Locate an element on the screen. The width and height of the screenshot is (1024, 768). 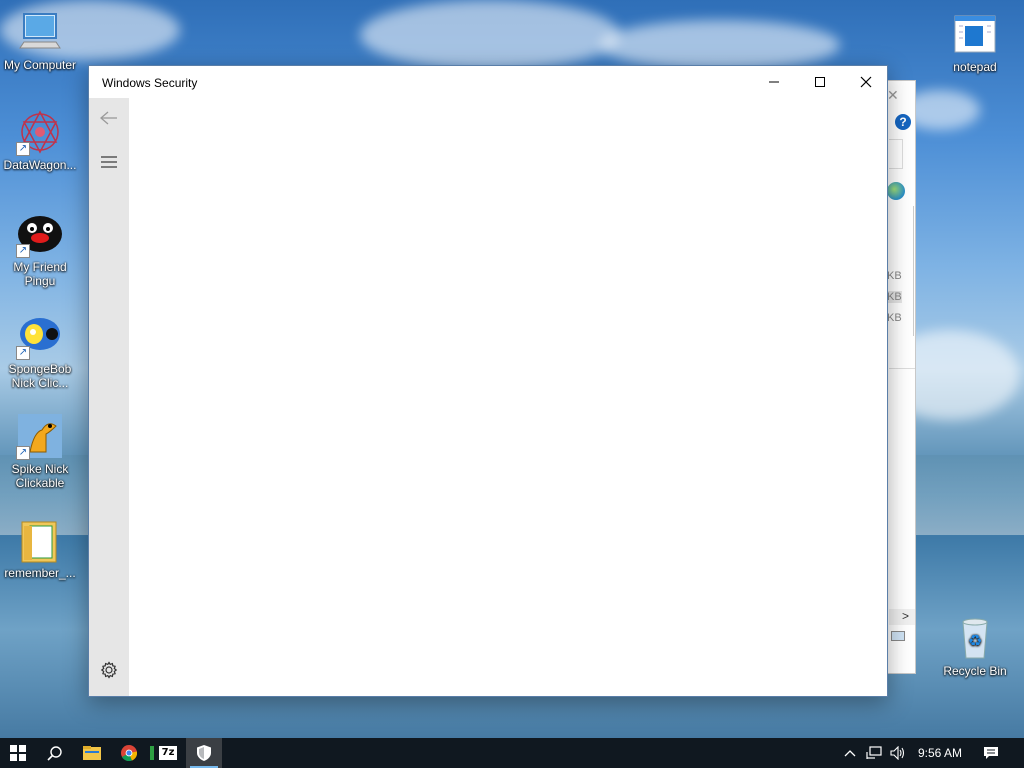
back-arrow-icon is located at coordinates (108, 118).